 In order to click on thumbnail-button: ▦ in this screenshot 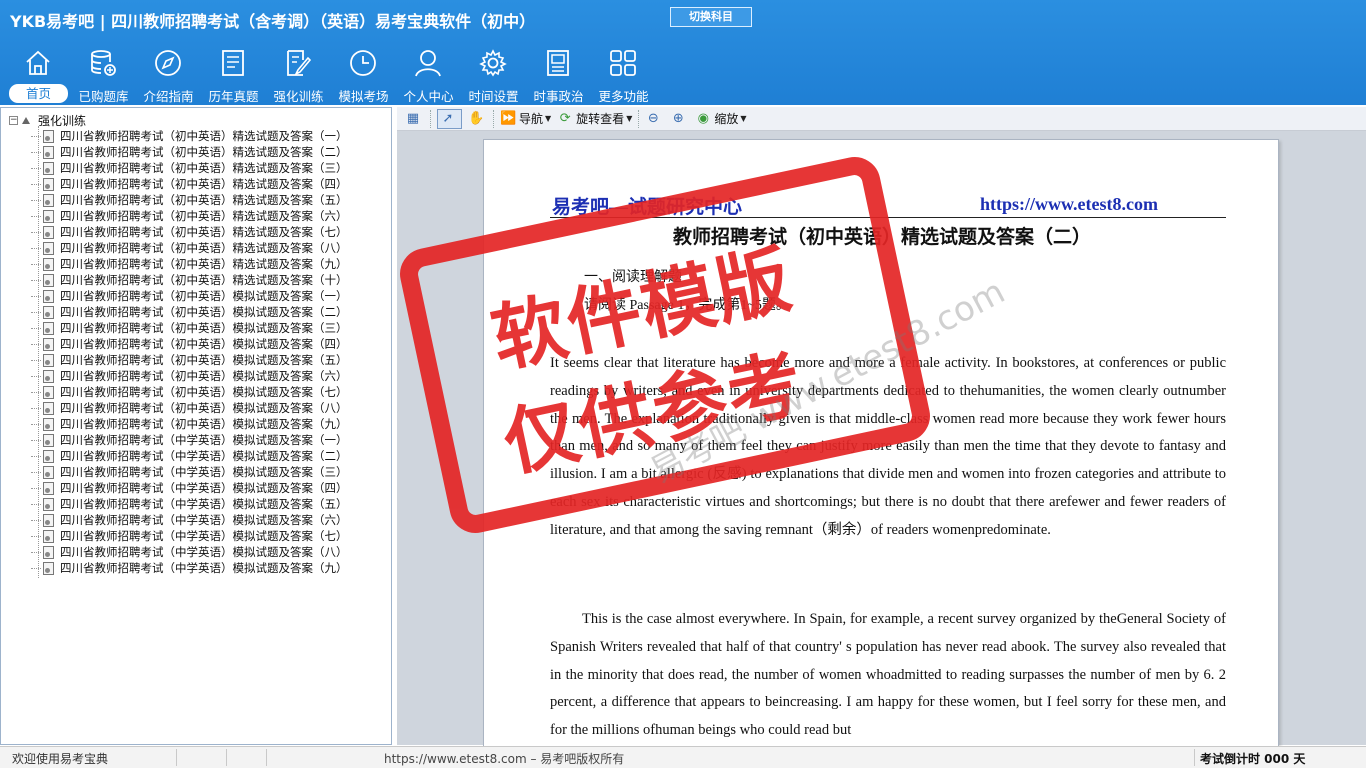, I will do `click(414, 119)`.